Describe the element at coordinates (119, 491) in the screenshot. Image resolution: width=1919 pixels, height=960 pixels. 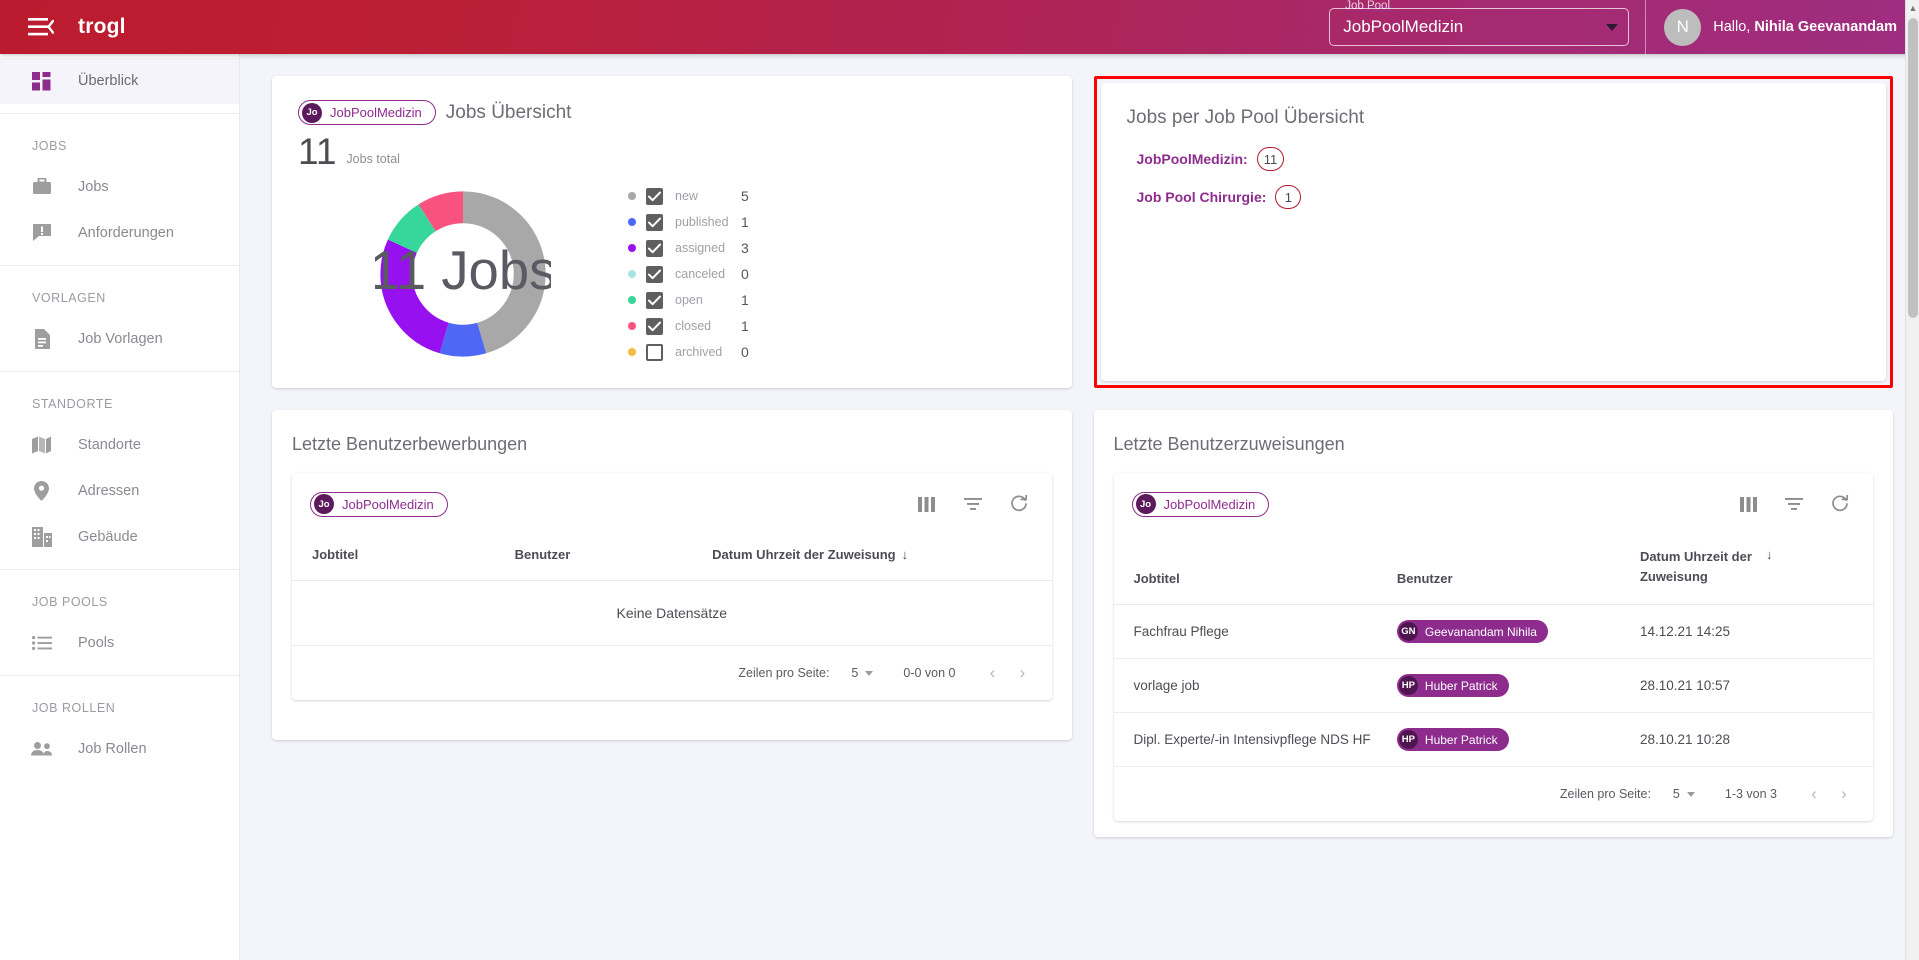
I see `sidebar-item-adressen: Adressen` at that location.